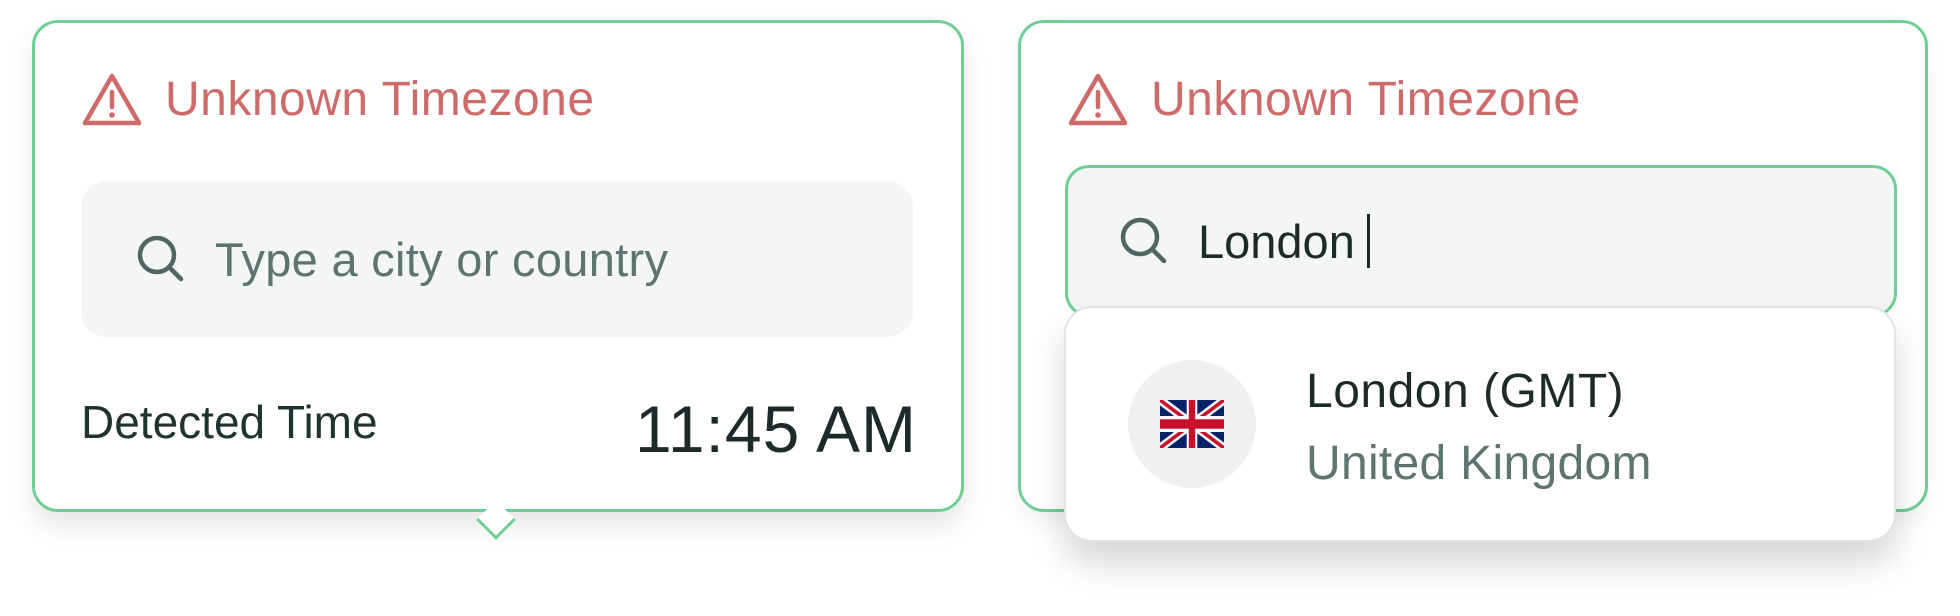  Describe the element at coordinates (442, 259) in the screenshot. I see `search-placeholder: Type a city or country` at that location.